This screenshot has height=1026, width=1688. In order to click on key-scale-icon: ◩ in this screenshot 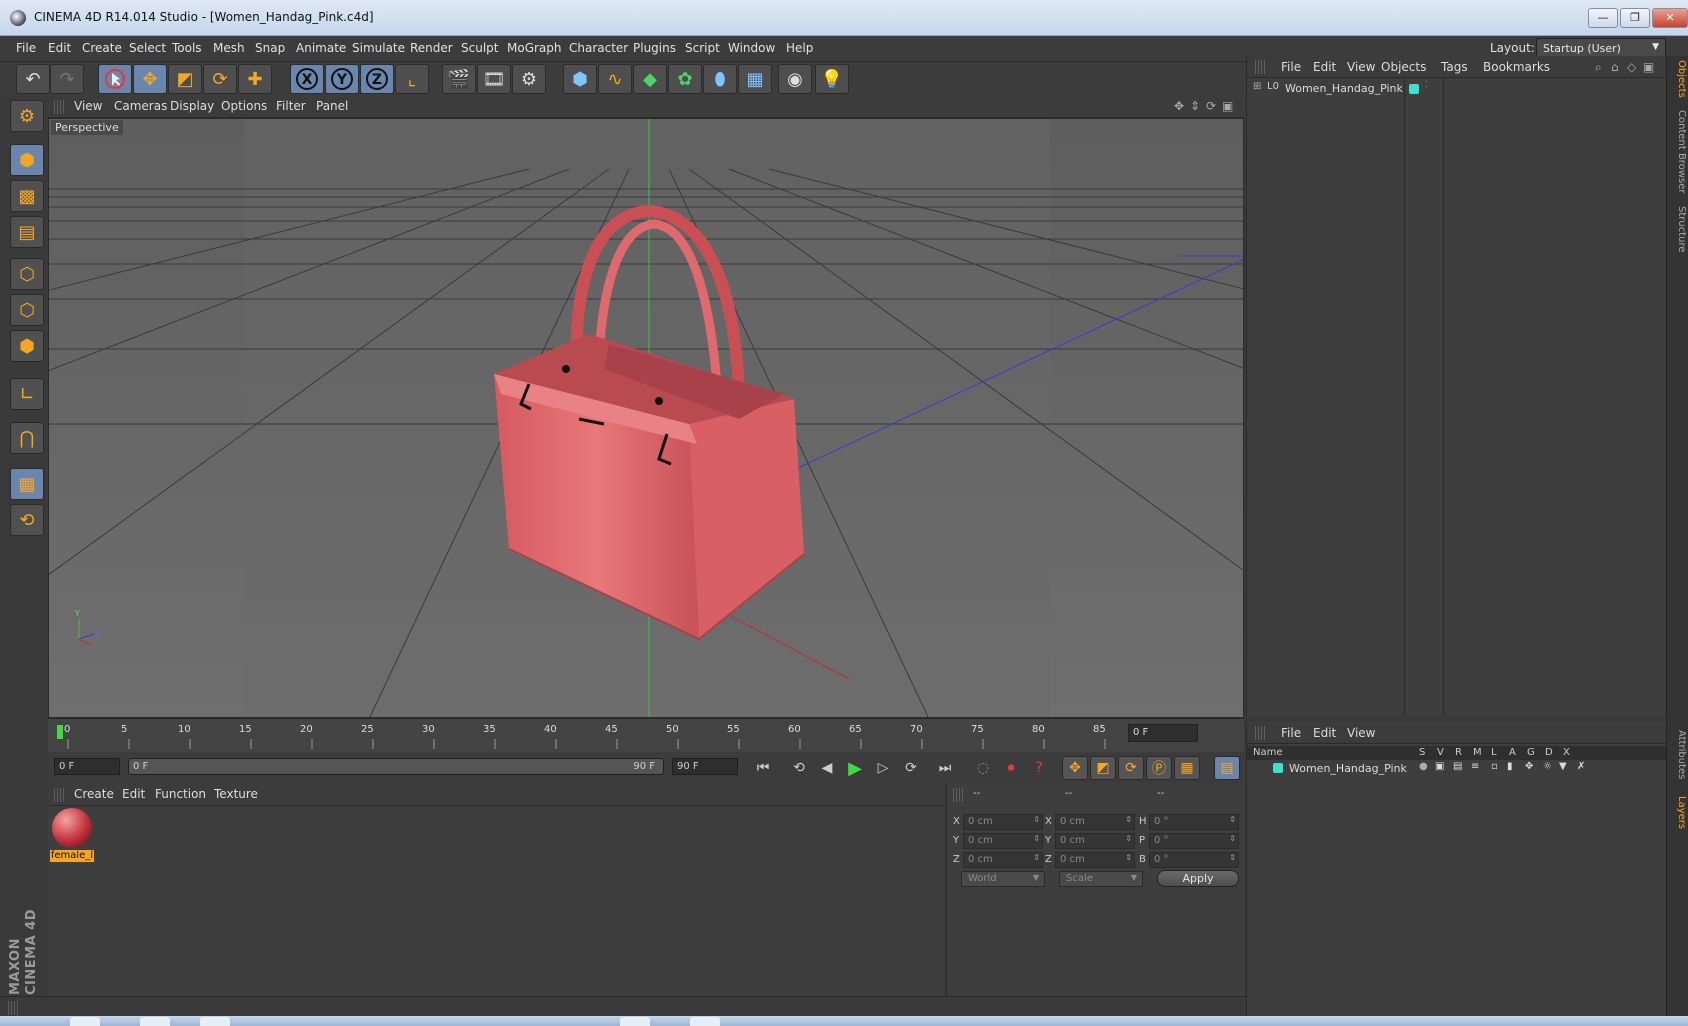, I will do `click(1103, 768)`.